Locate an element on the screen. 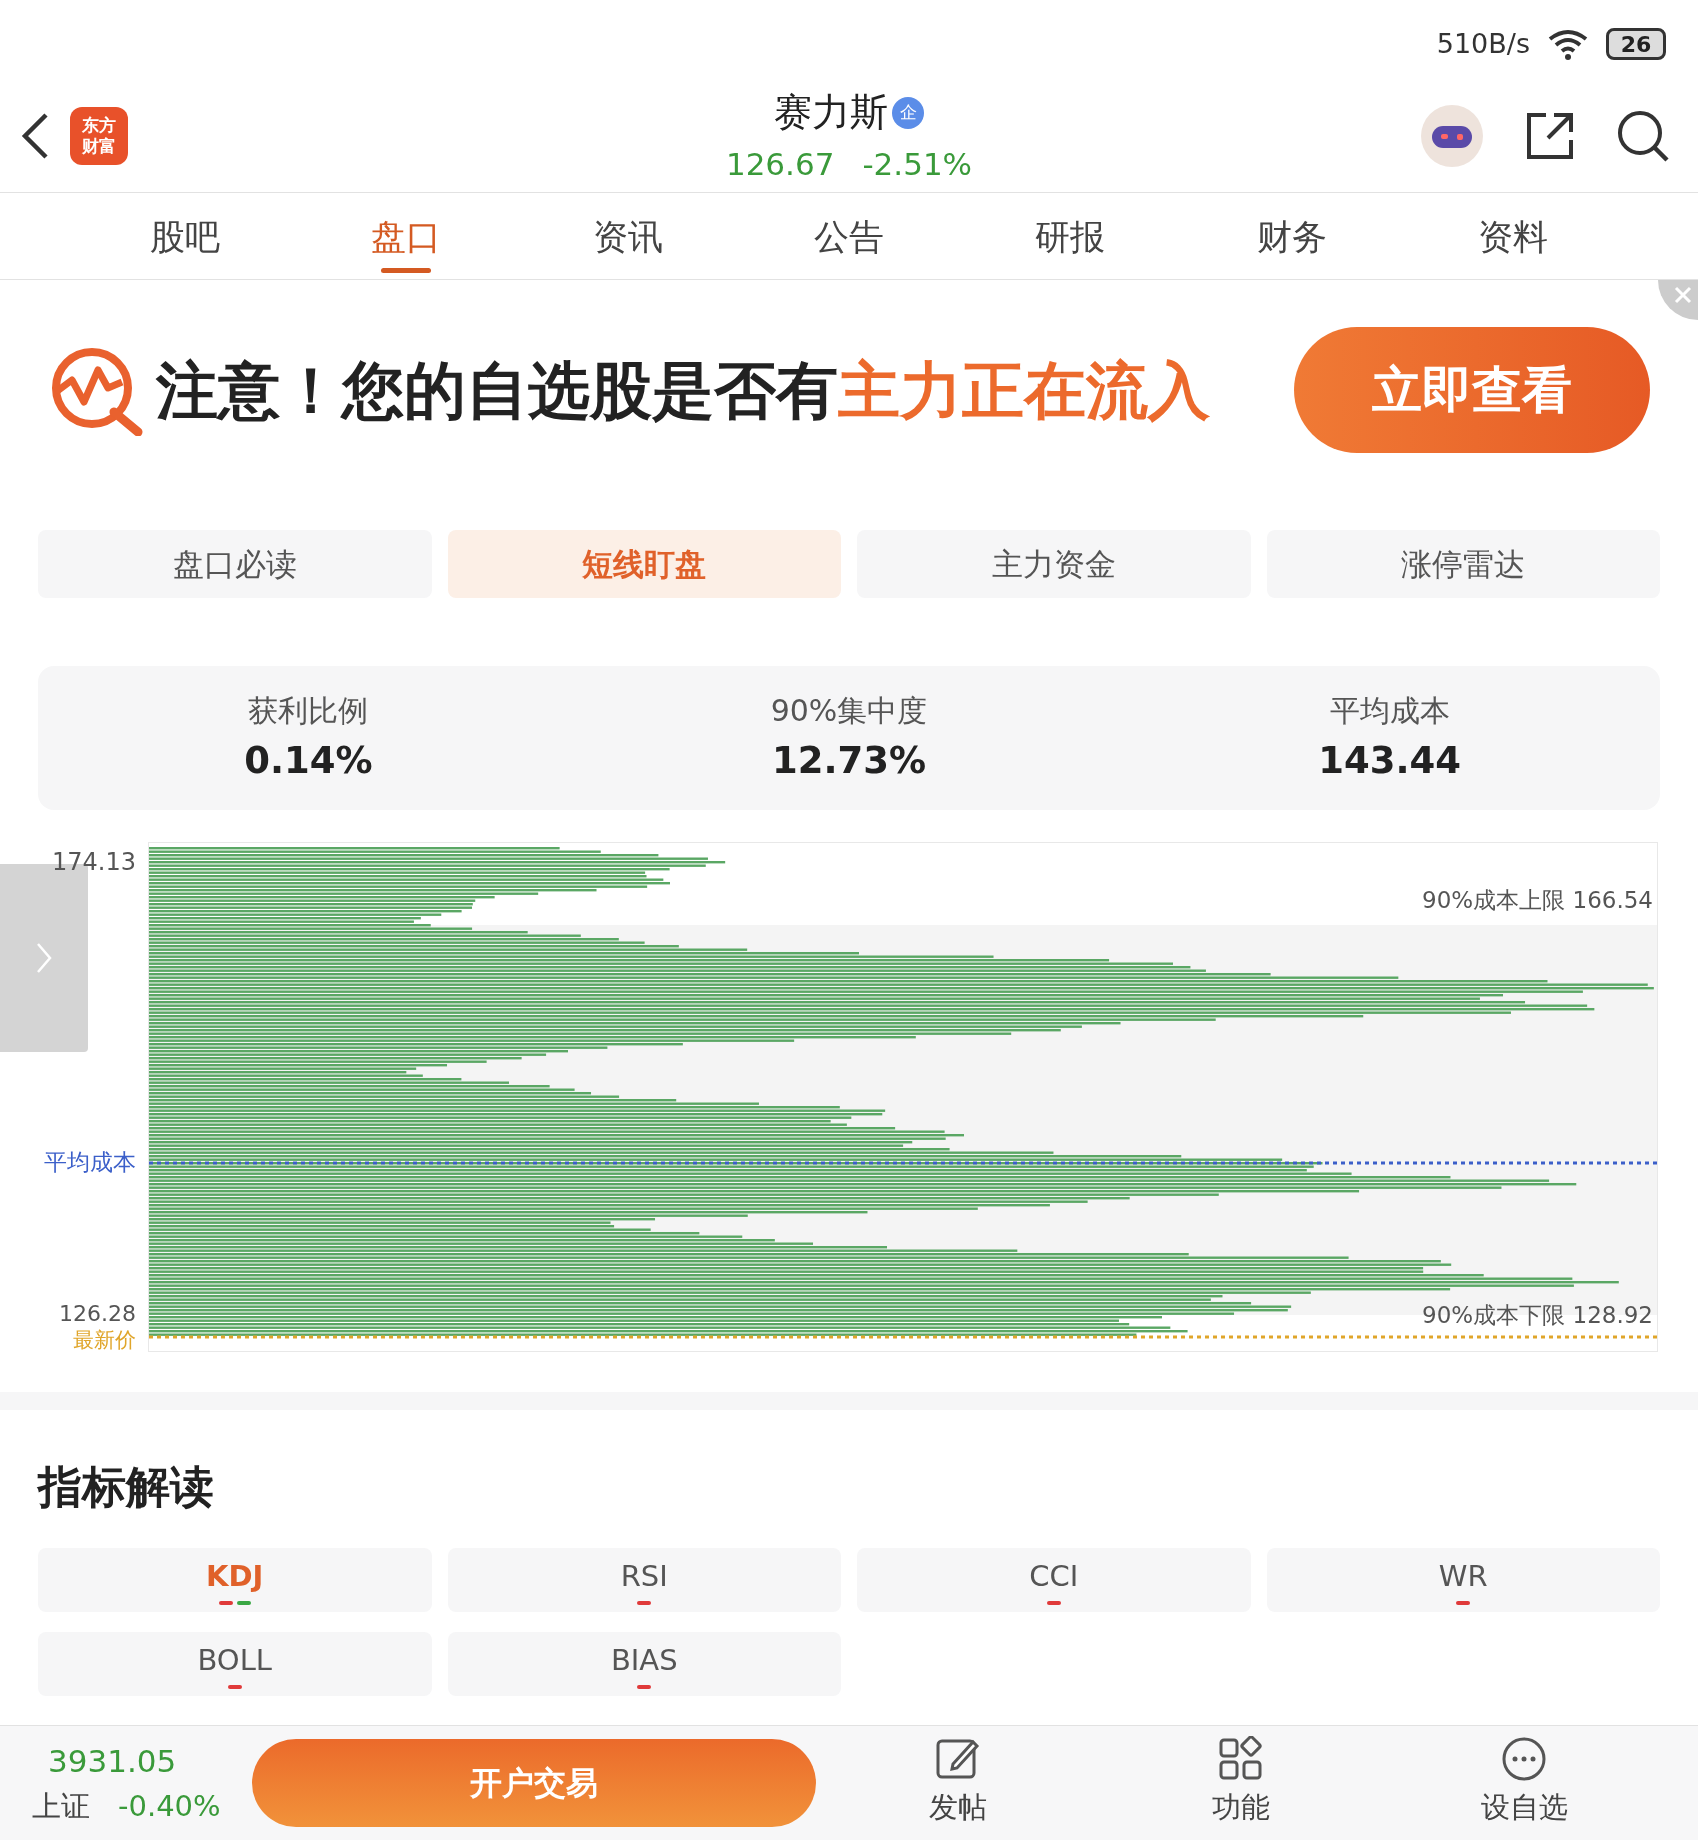 Image resolution: width=1698 pixels, height=1840 pixels. wifi-icon is located at coordinates (1568, 44).